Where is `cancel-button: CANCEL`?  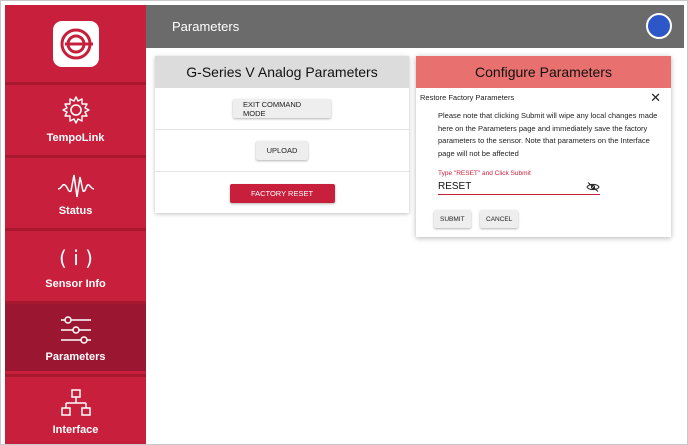 cancel-button: CANCEL is located at coordinates (499, 219).